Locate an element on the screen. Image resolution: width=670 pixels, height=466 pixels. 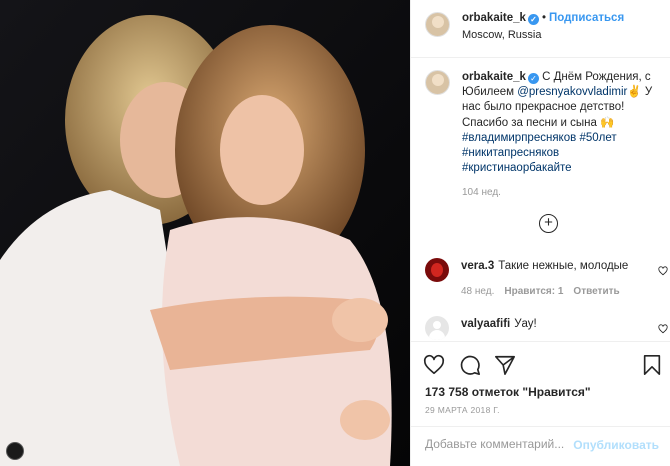
heart-icon is located at coordinates (434, 365).